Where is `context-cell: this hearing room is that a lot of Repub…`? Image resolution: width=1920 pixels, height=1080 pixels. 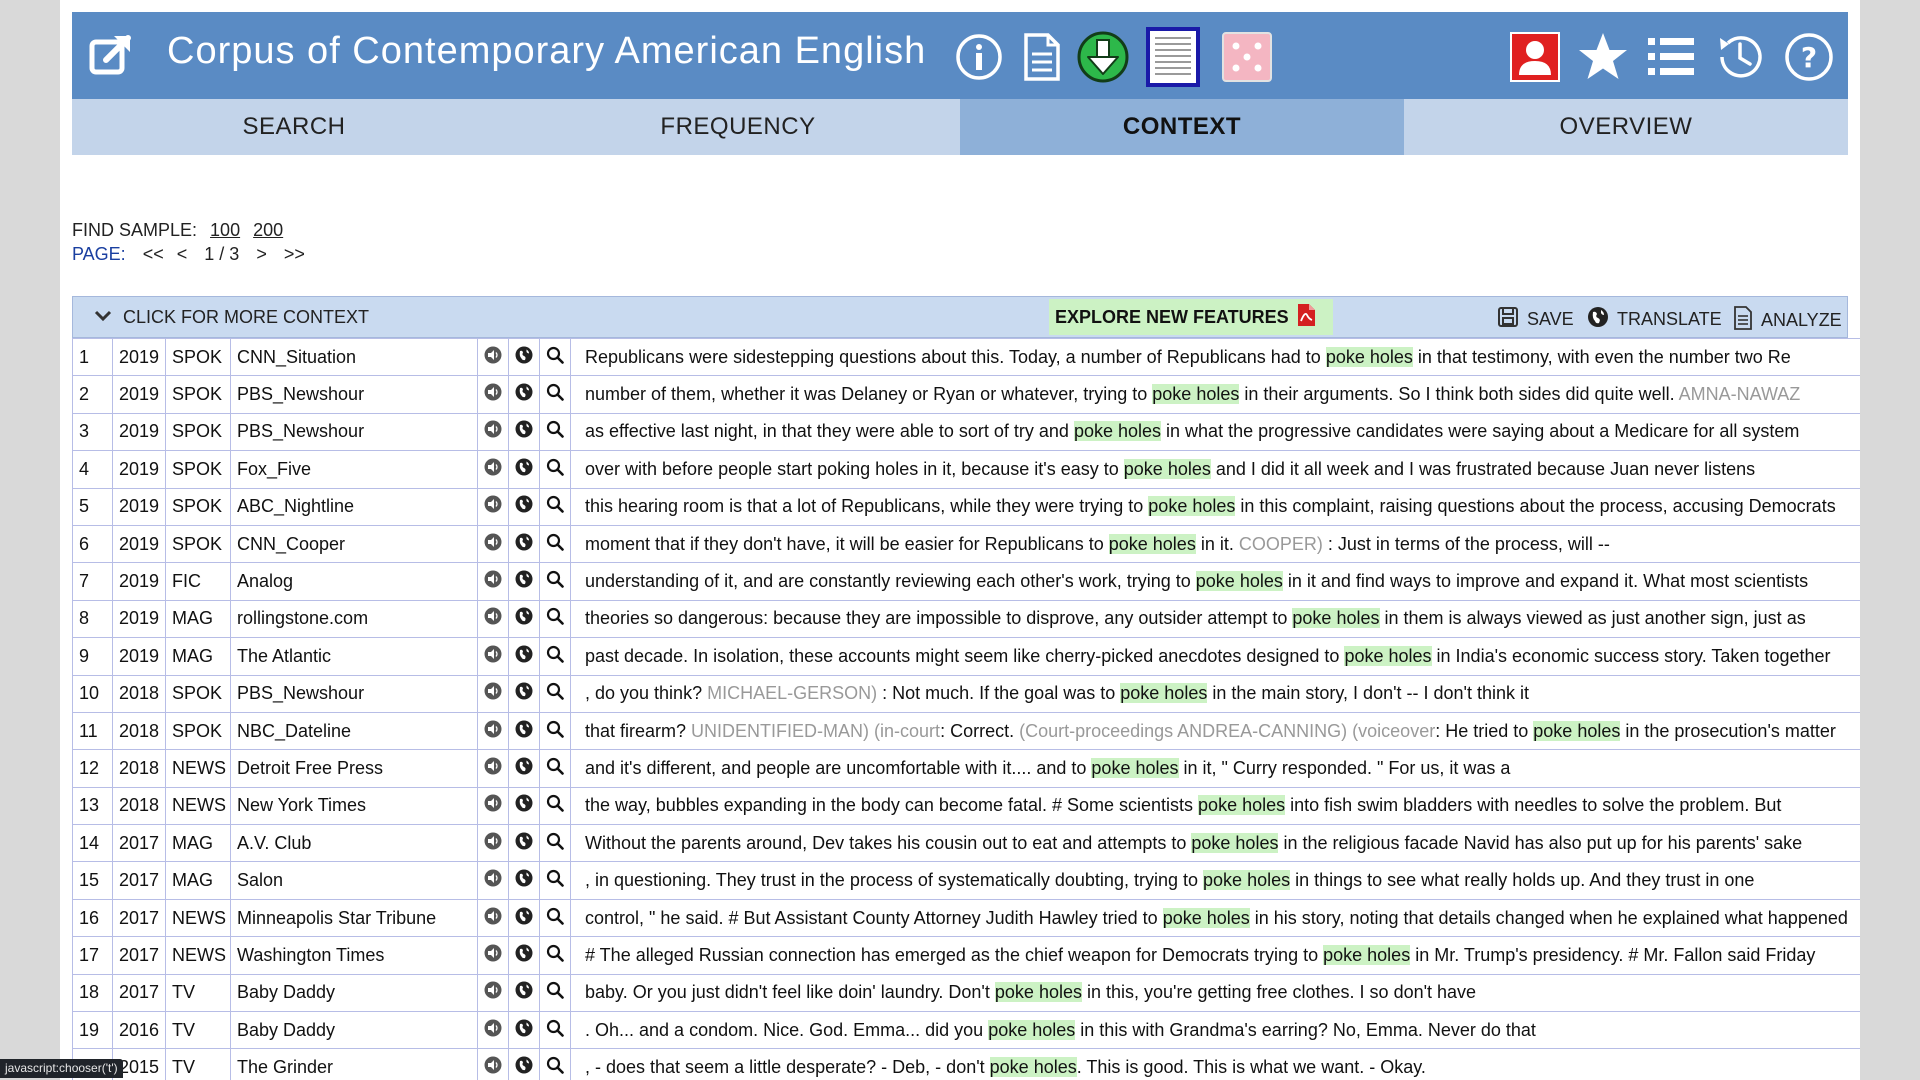
context-cell: this hearing room is that a lot of Repub… is located at coordinates (1215, 506).